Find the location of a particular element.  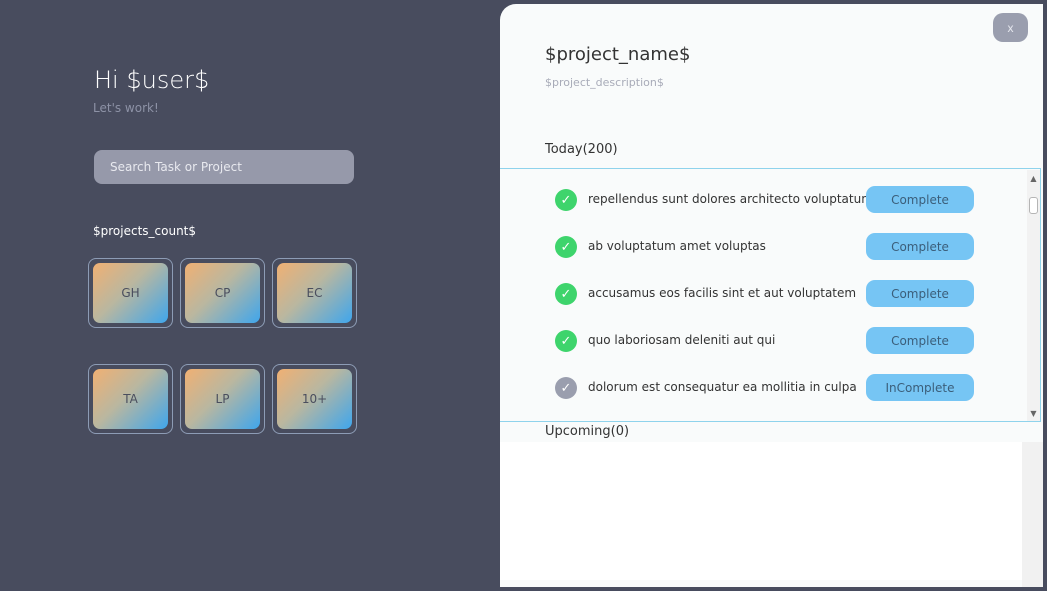

project-tile-label: TA is located at coordinates (130, 399).